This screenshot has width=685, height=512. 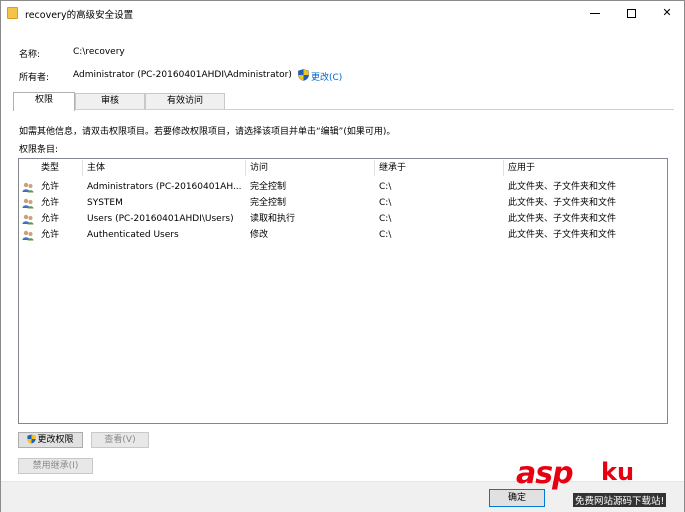 What do you see at coordinates (618, 472) in the screenshot?
I see `watermark-brand-cn: ku` at bounding box center [618, 472].